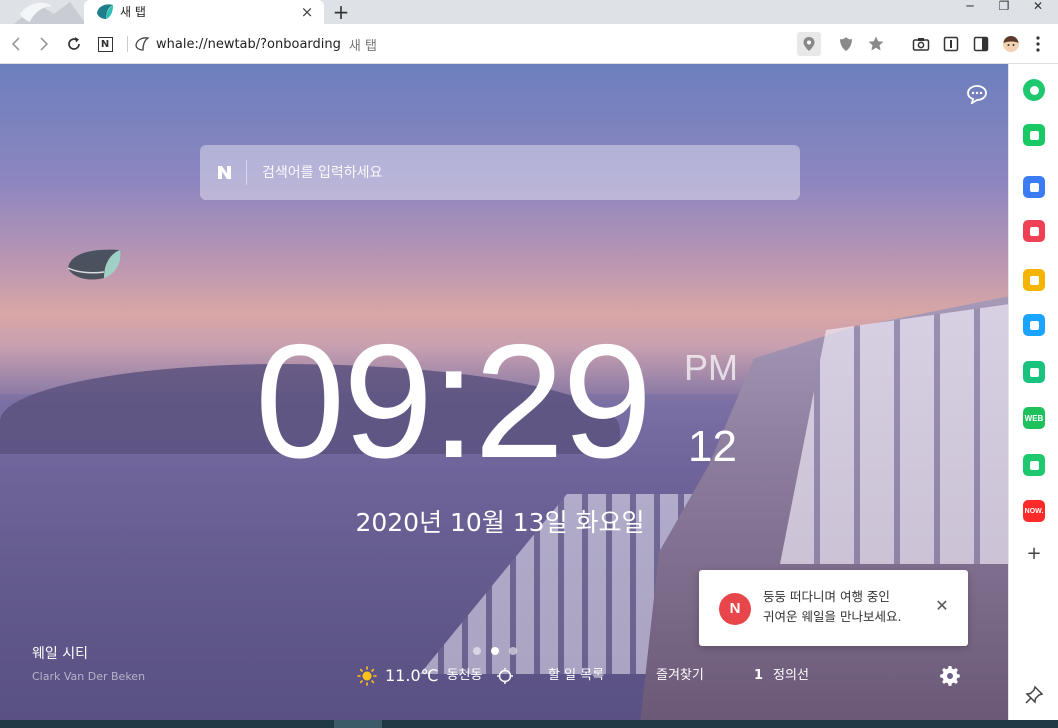 Image resolution: width=1058 pixels, height=728 pixels. Describe the element at coordinates (1038, 7) in the screenshot. I see `close-window-button: ✕` at that location.